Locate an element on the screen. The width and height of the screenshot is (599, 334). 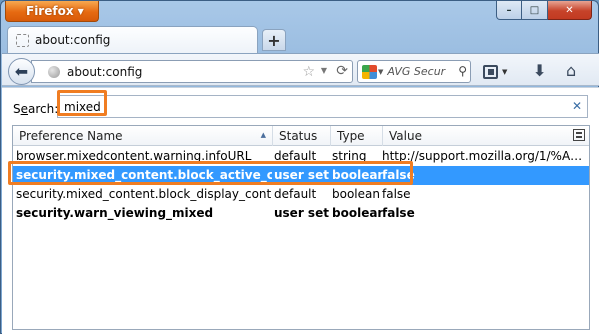
navigation-toolbar: about:config ☆ ▼ ⟳ ⬅ ▼ AVG Secur ⚲ ▼ ⬇ ⌂ is located at coordinates (300, 69).